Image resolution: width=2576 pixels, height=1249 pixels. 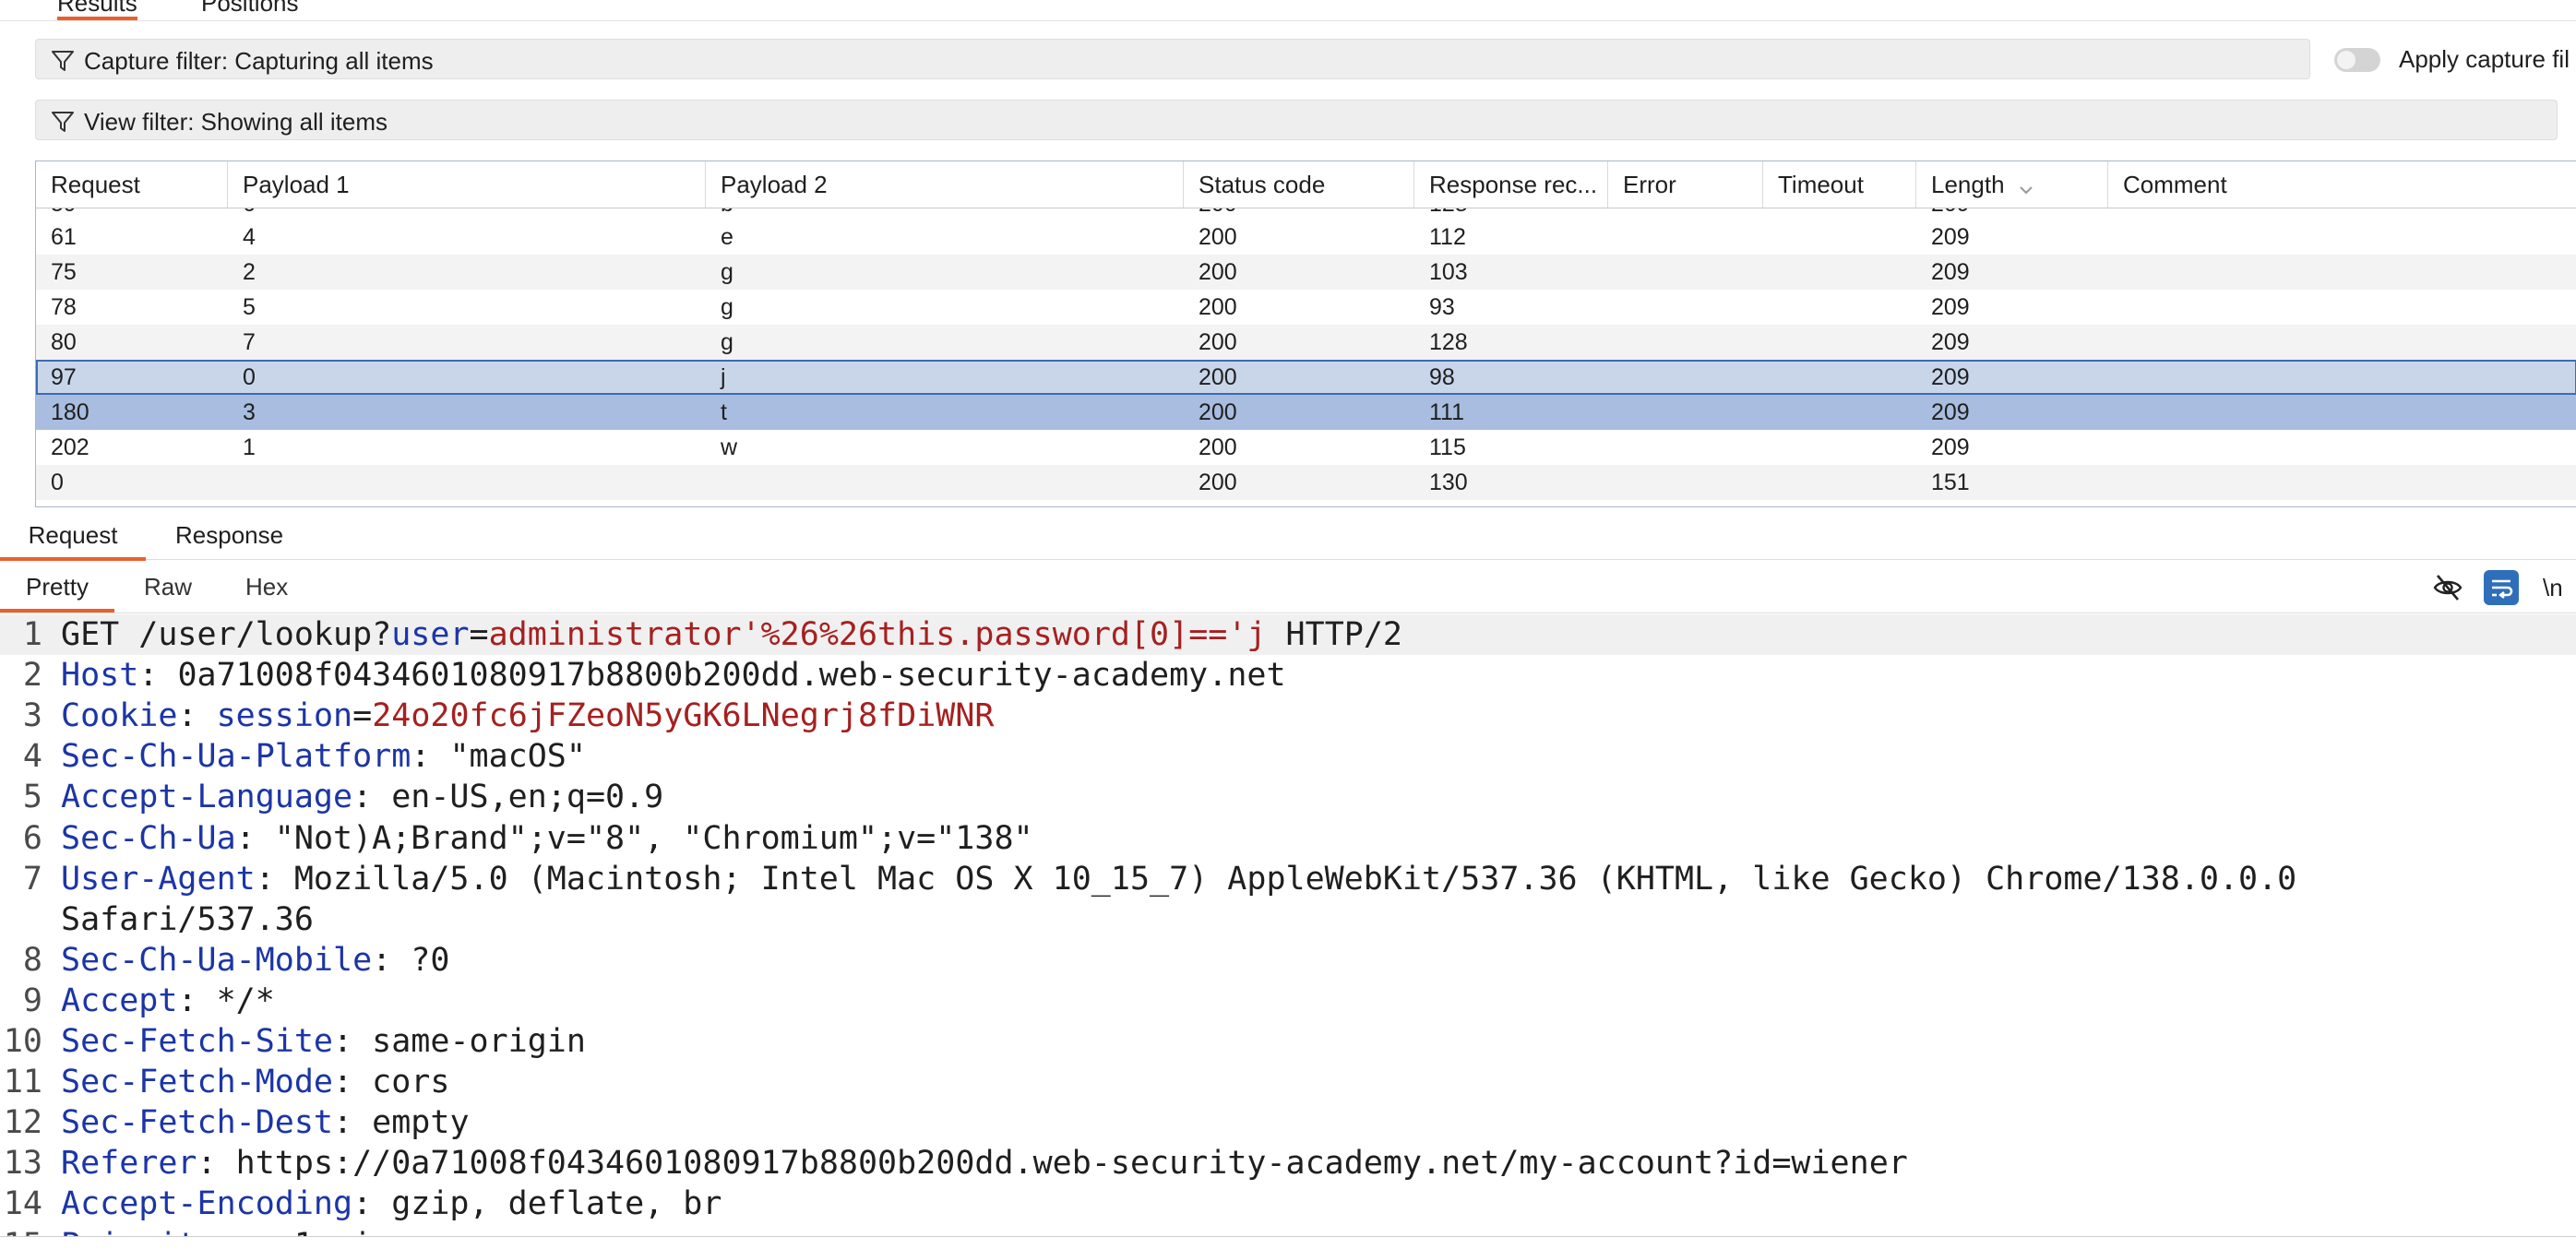 What do you see at coordinates (226, 1000) in the screenshot?
I see `code-token: : */*` at bounding box center [226, 1000].